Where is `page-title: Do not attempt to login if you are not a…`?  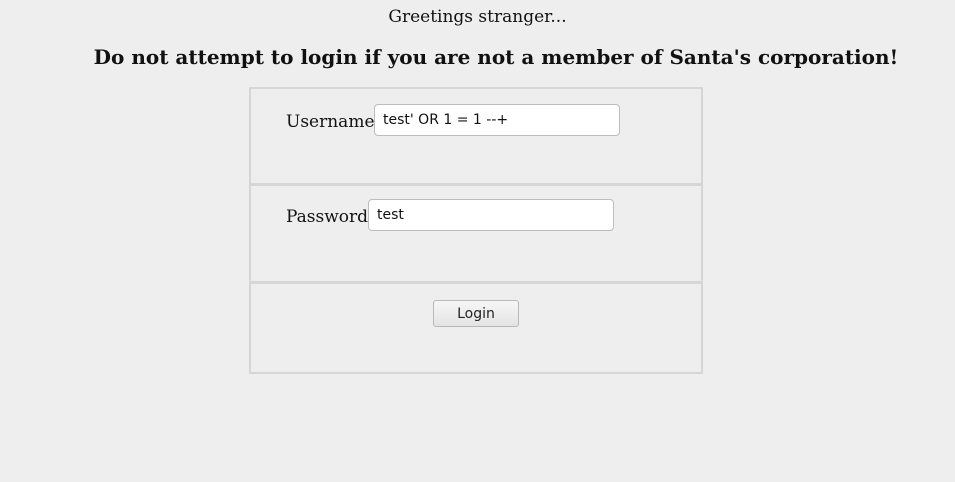 page-title: Do not attempt to login if you are not a… is located at coordinates (496, 57).